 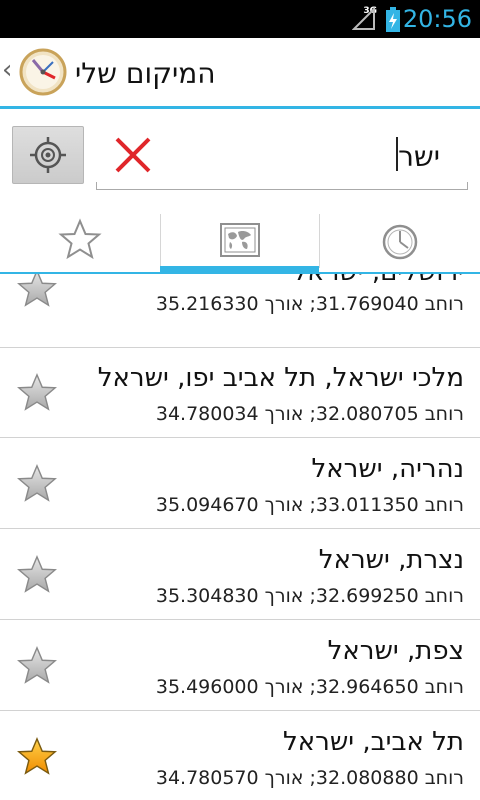 What do you see at coordinates (239, 270) in the screenshot?
I see `selected-tab-indicator` at bounding box center [239, 270].